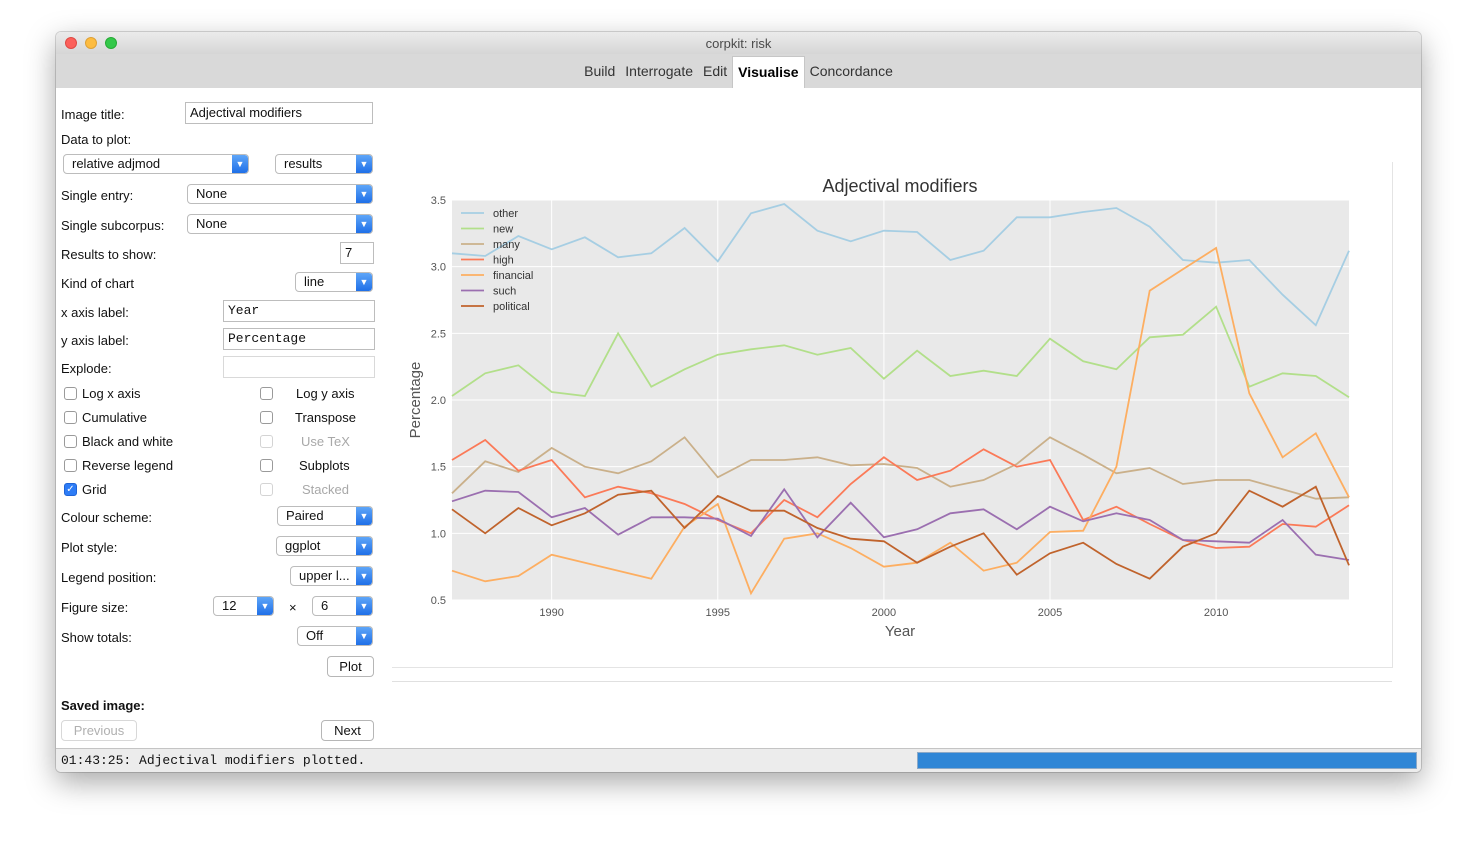 This screenshot has height=853, width=1478. I want to click on legend-position-select: upper l... ▼, so click(331, 576).